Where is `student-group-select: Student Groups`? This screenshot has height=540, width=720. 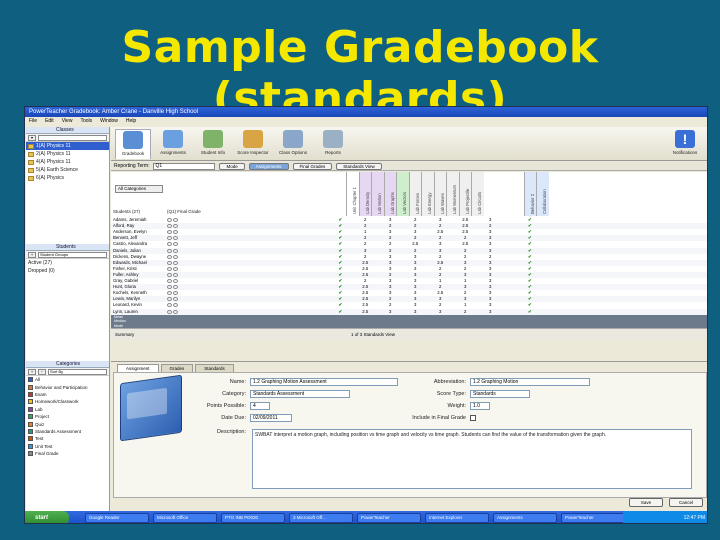
student-group-select: Student Groups is located at coordinates (72, 255).